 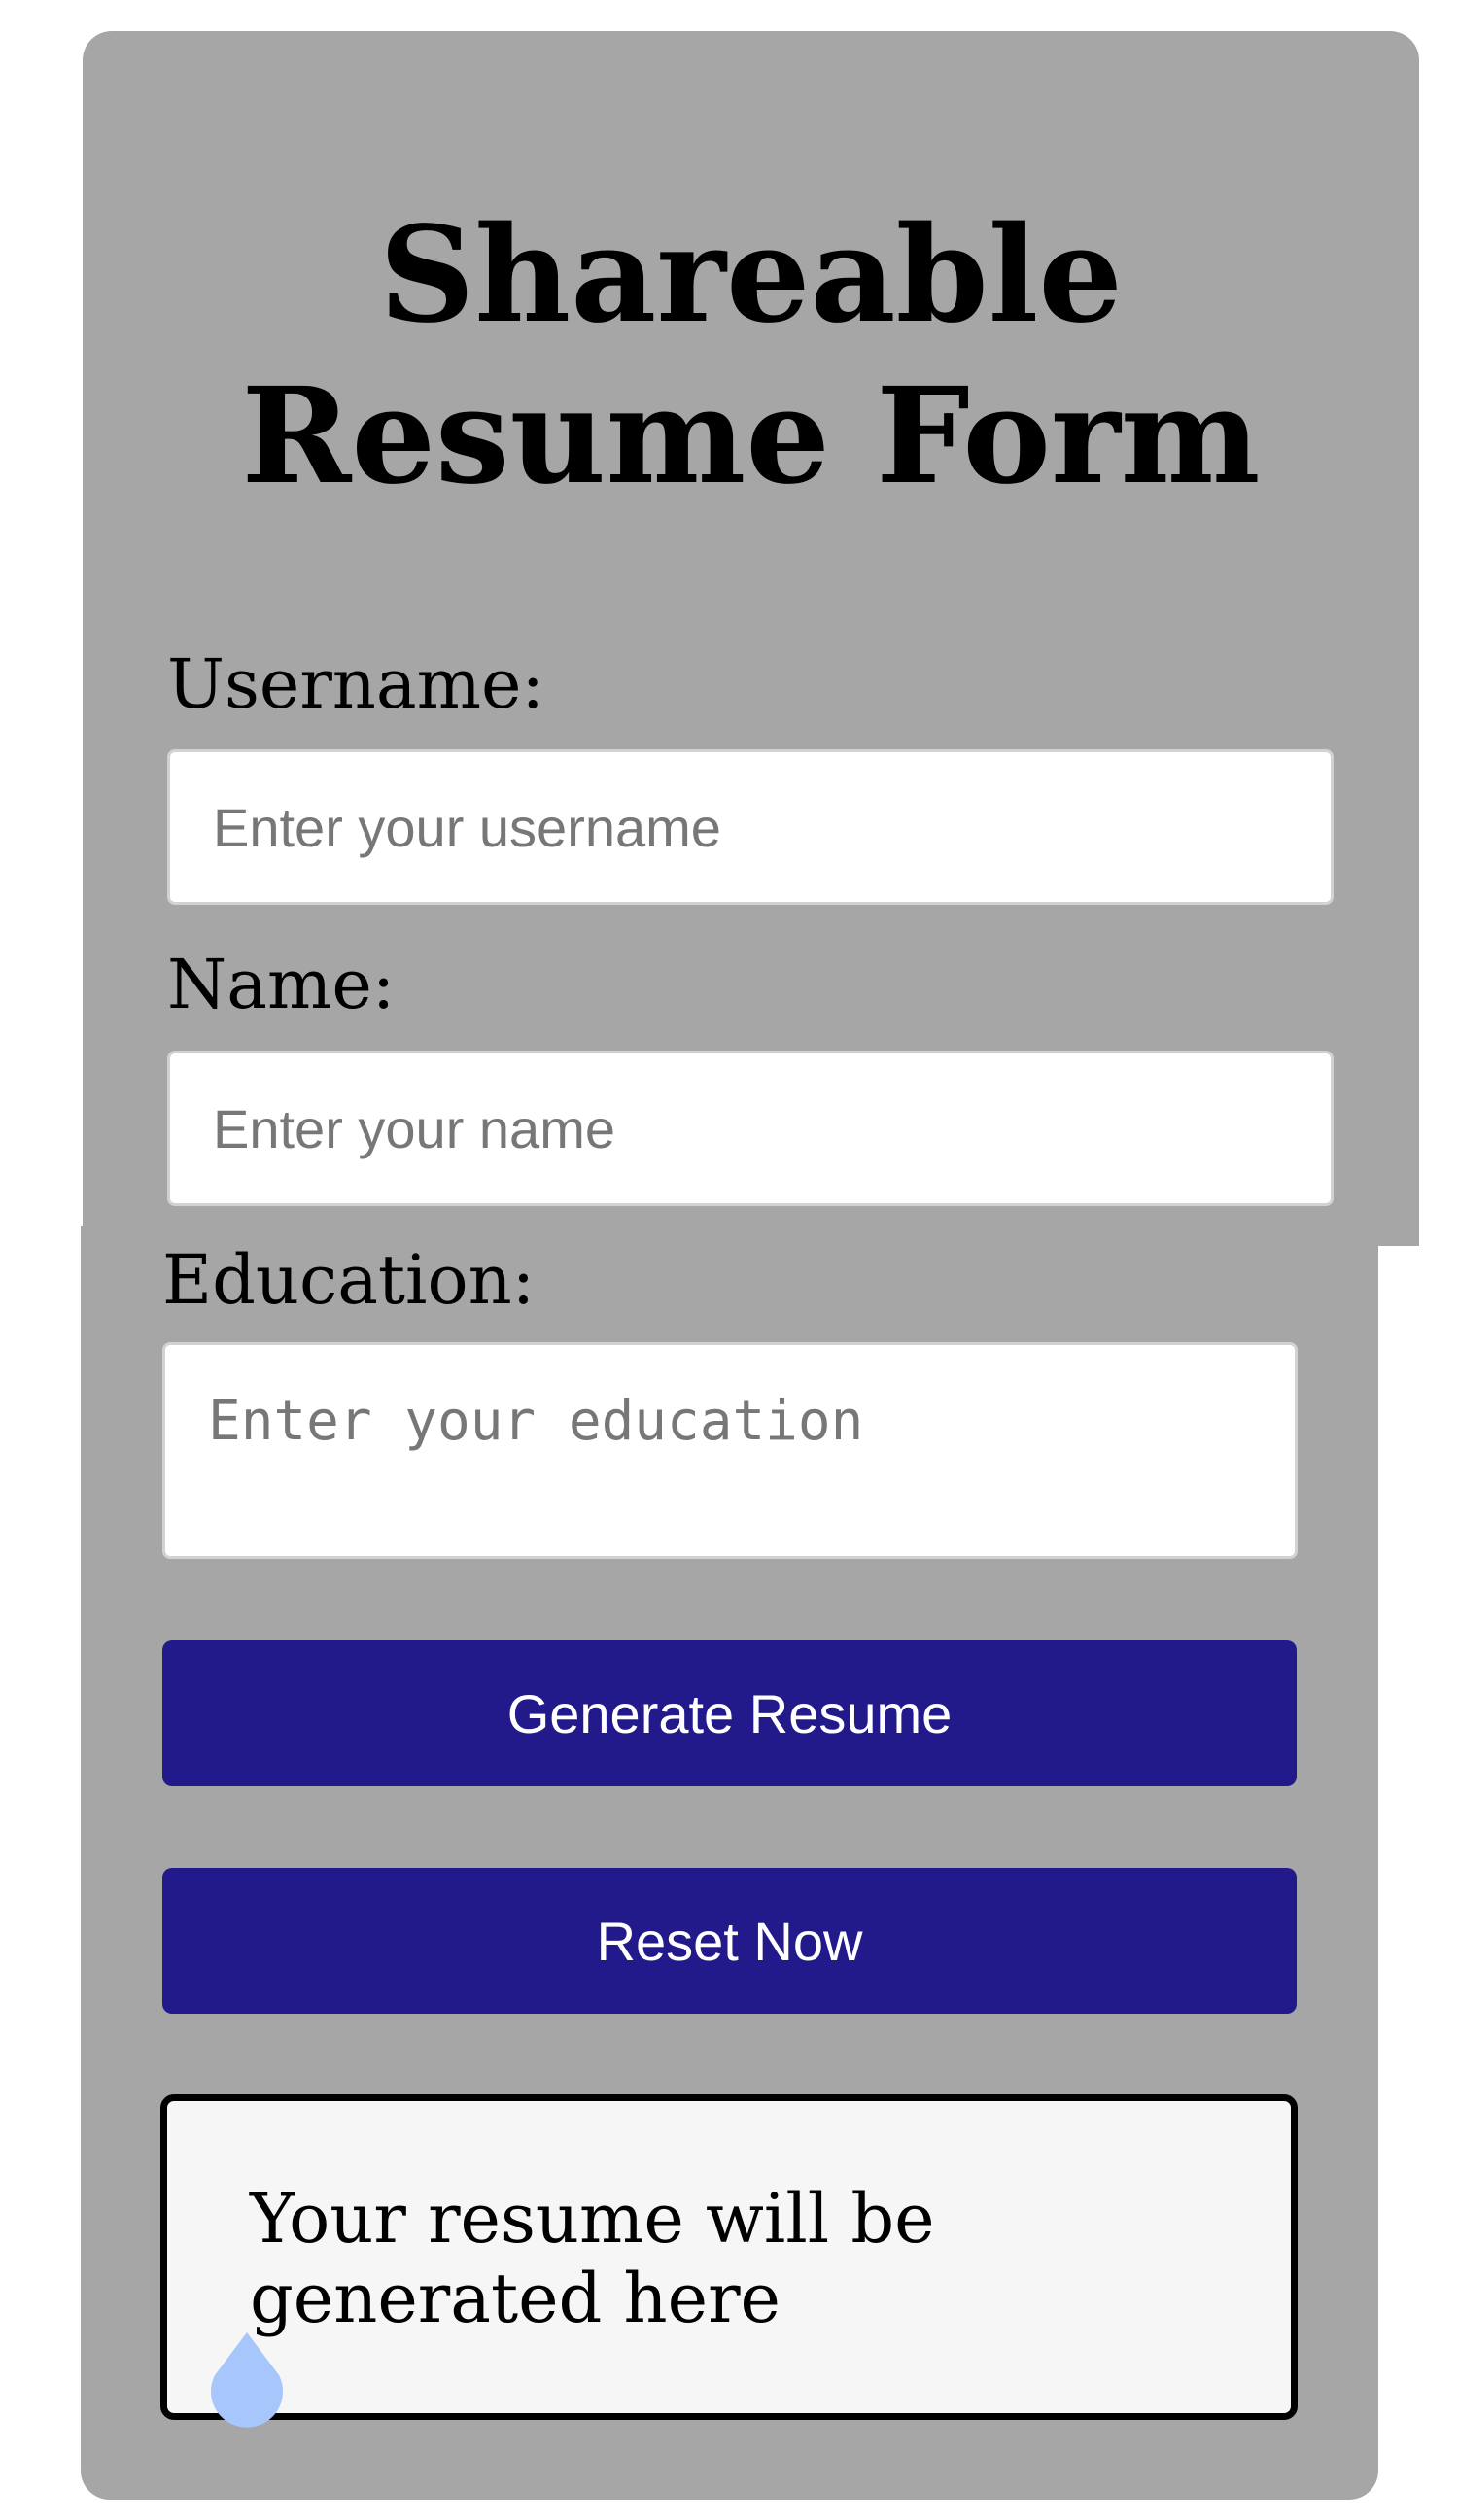 What do you see at coordinates (281, 984) in the screenshot?
I see `name-label: Name:` at bounding box center [281, 984].